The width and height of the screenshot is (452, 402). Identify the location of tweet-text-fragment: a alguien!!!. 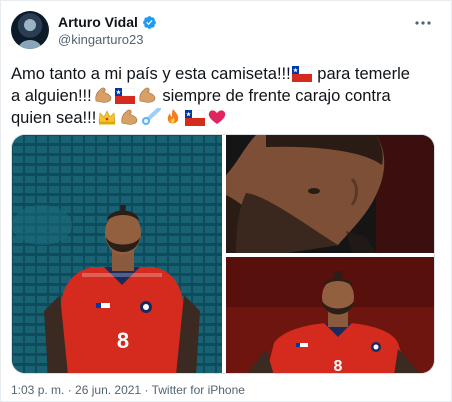
(51, 96).